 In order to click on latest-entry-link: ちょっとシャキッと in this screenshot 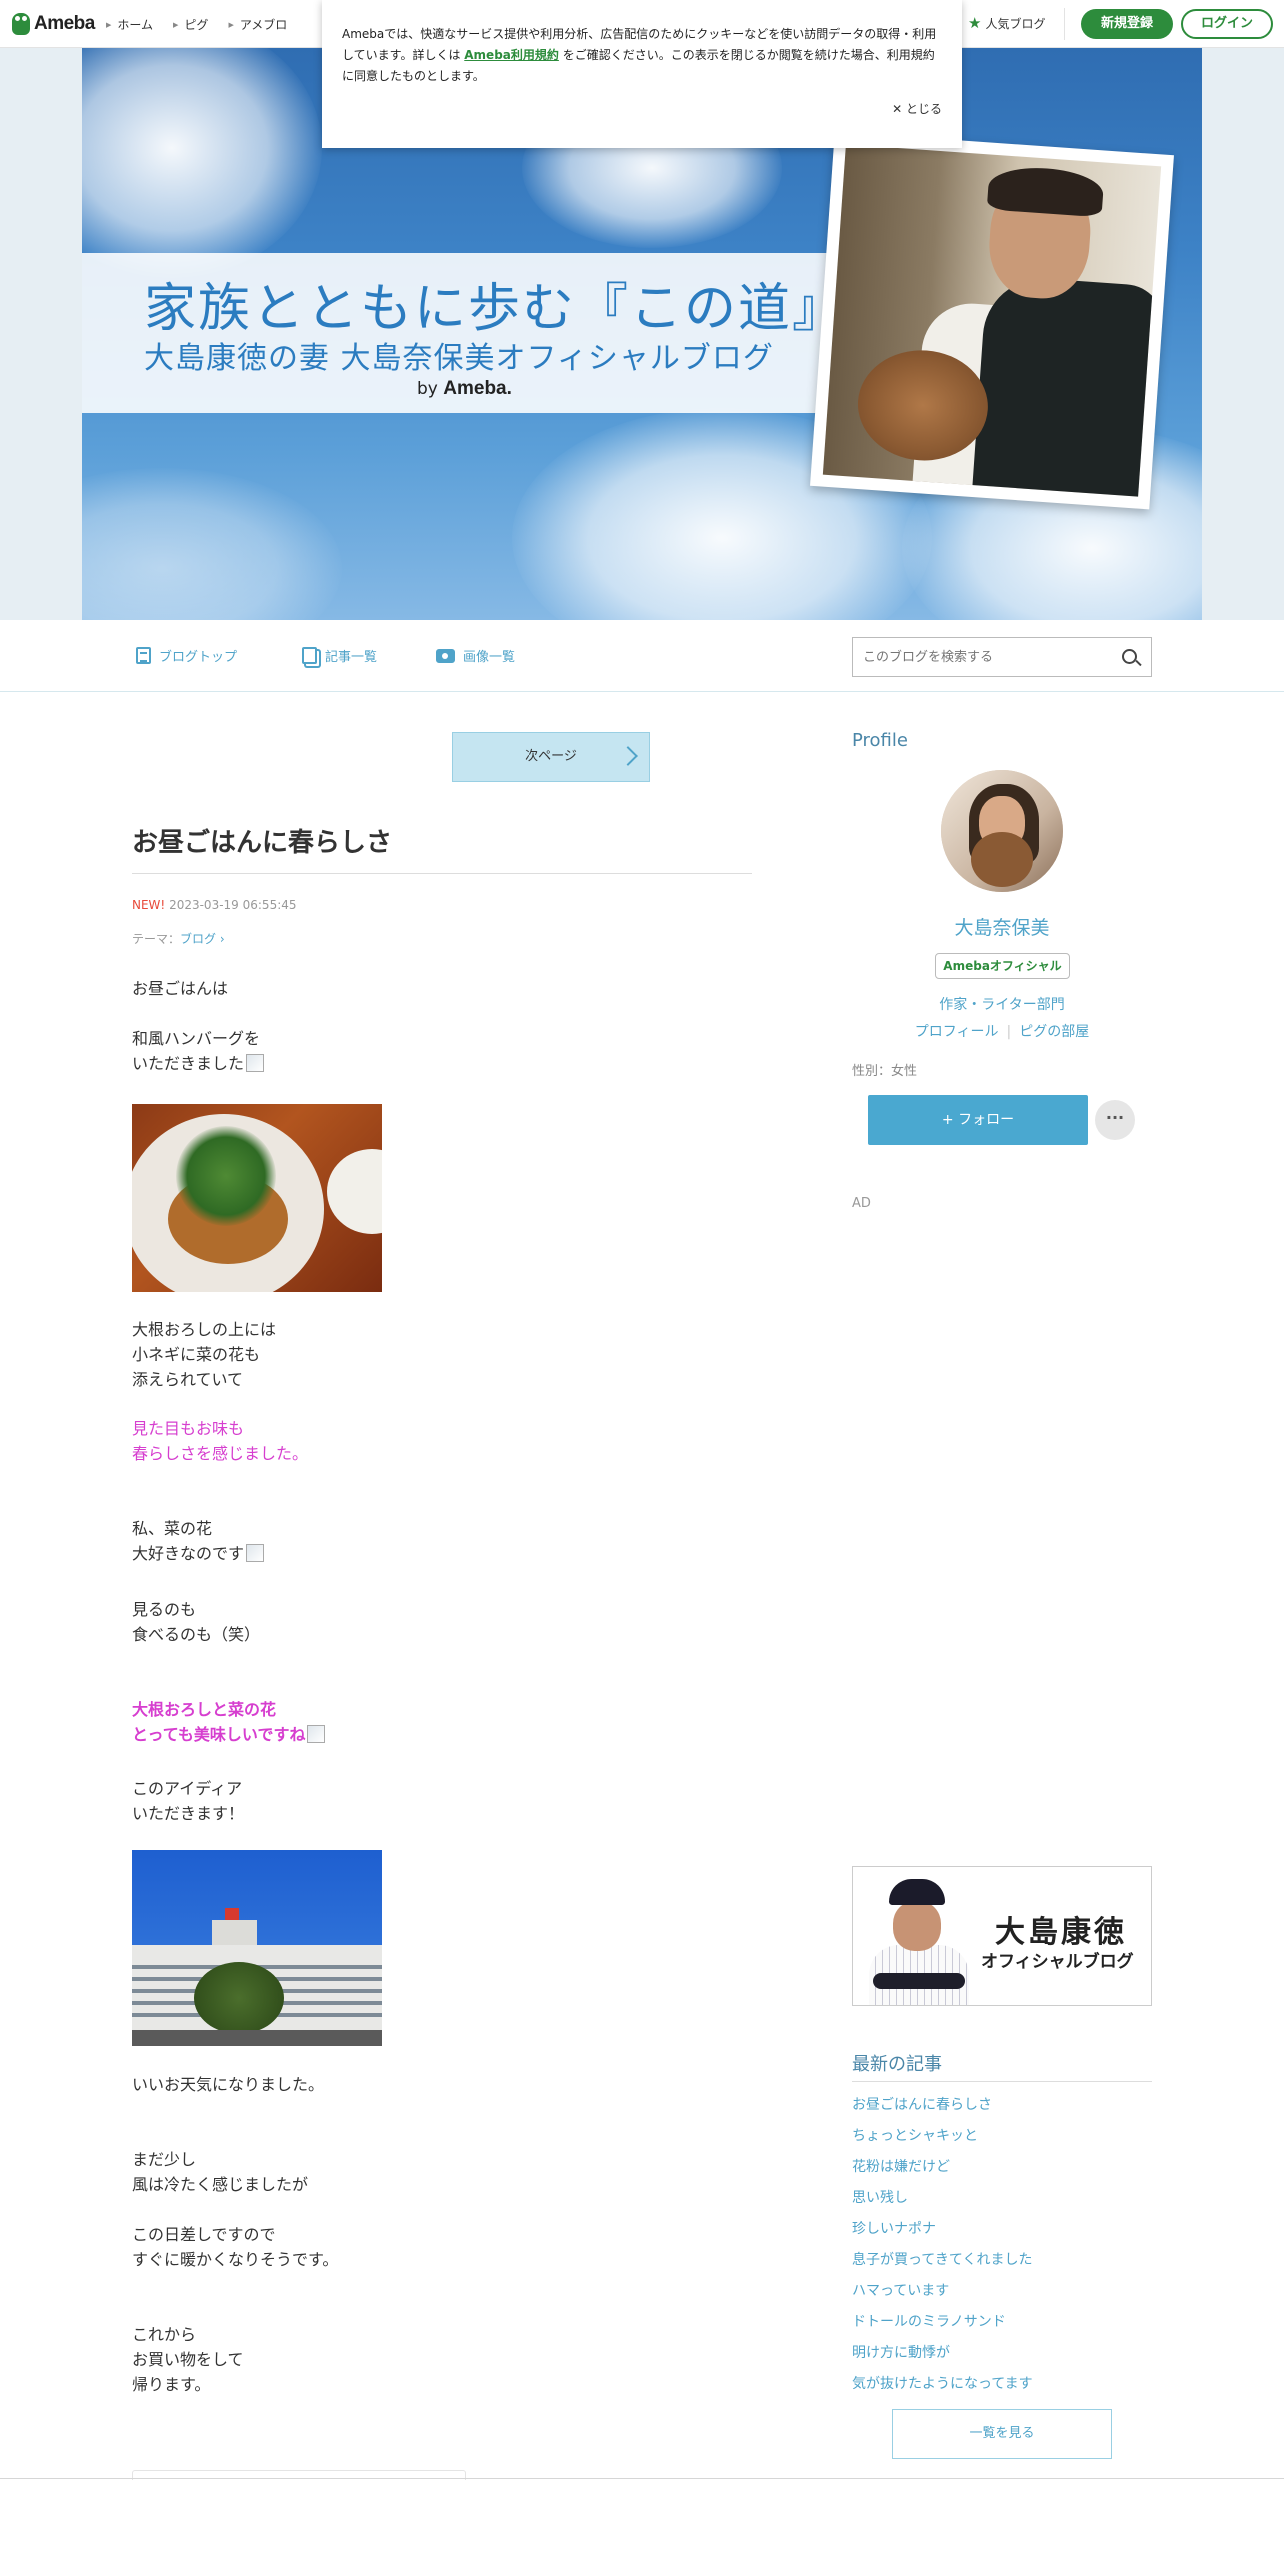, I will do `click(1002, 2136)`.